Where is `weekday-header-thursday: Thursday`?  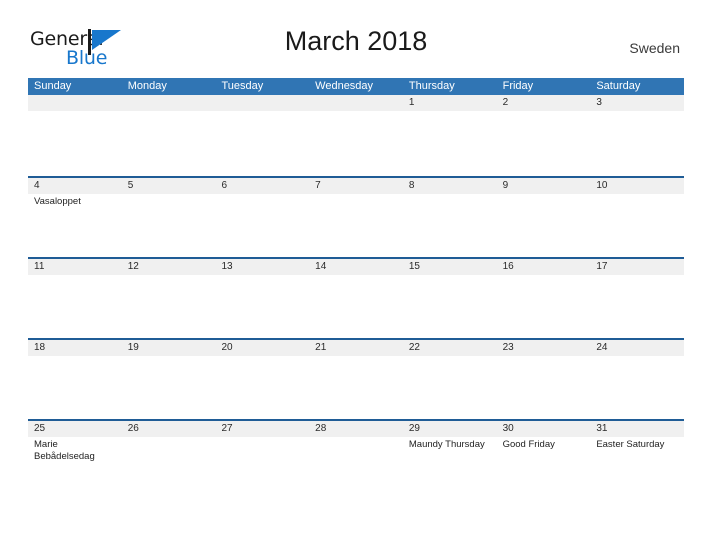
weekday-header-thursday: Thursday is located at coordinates (431, 86).